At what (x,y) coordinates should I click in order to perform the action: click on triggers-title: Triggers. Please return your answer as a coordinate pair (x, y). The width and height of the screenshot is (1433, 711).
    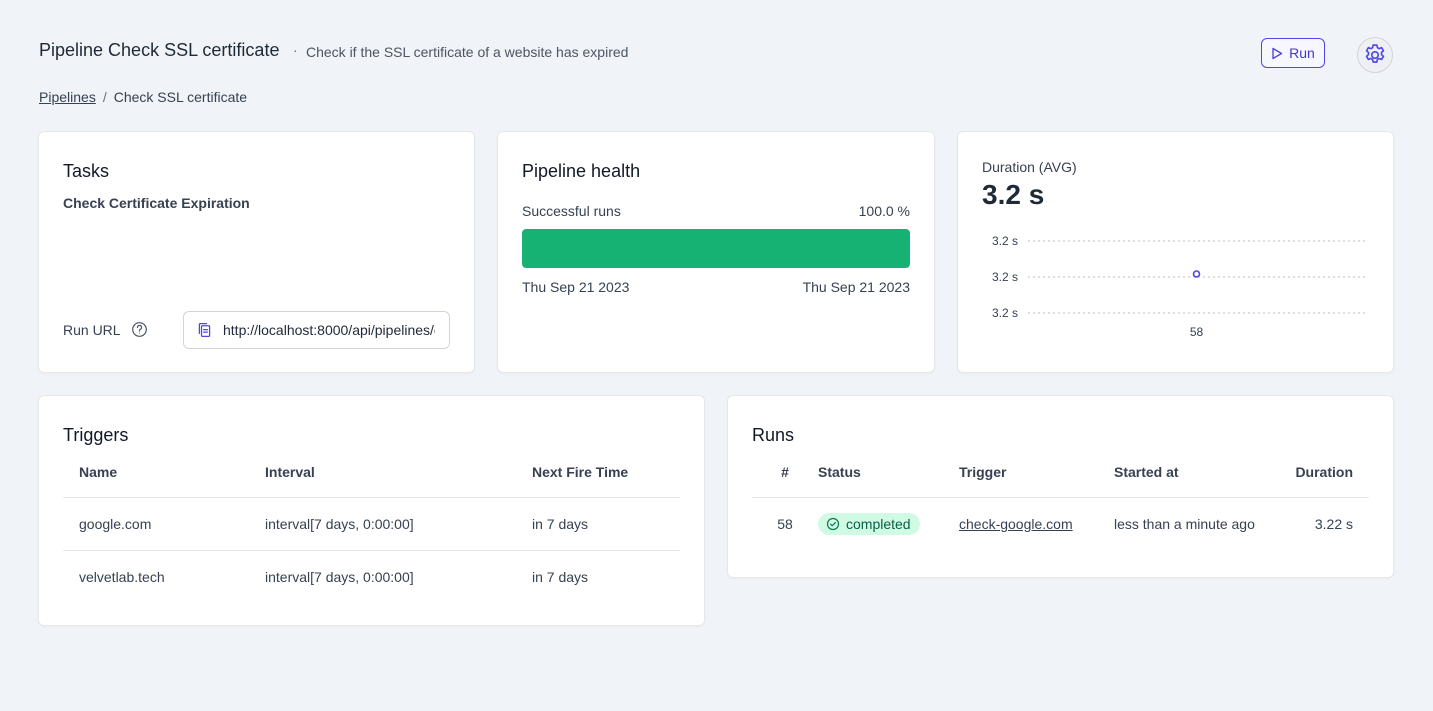
    Looking at the image, I should click on (96, 435).